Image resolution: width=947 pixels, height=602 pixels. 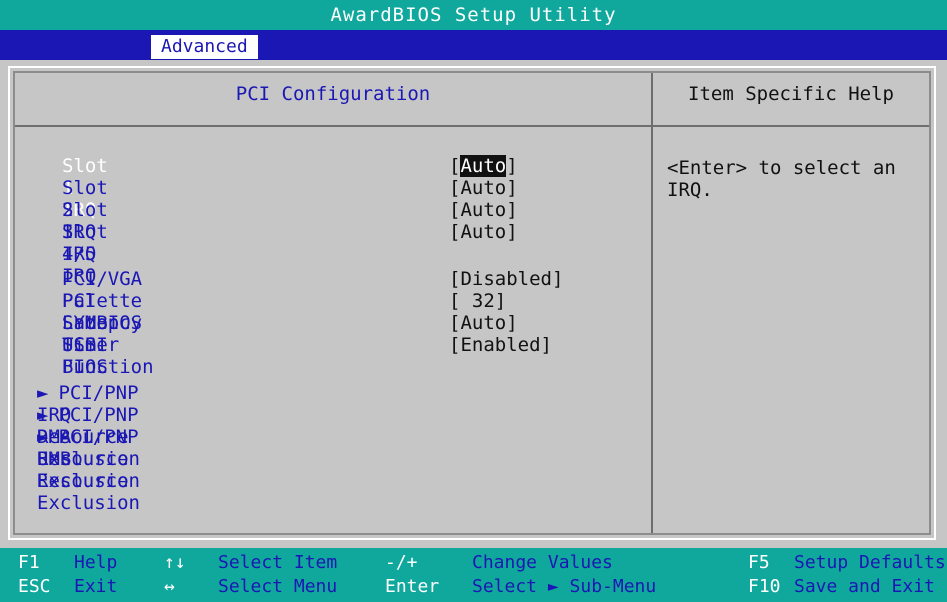 What do you see at coordinates (333, 94) in the screenshot?
I see `section-title: PCI Configuration` at bounding box center [333, 94].